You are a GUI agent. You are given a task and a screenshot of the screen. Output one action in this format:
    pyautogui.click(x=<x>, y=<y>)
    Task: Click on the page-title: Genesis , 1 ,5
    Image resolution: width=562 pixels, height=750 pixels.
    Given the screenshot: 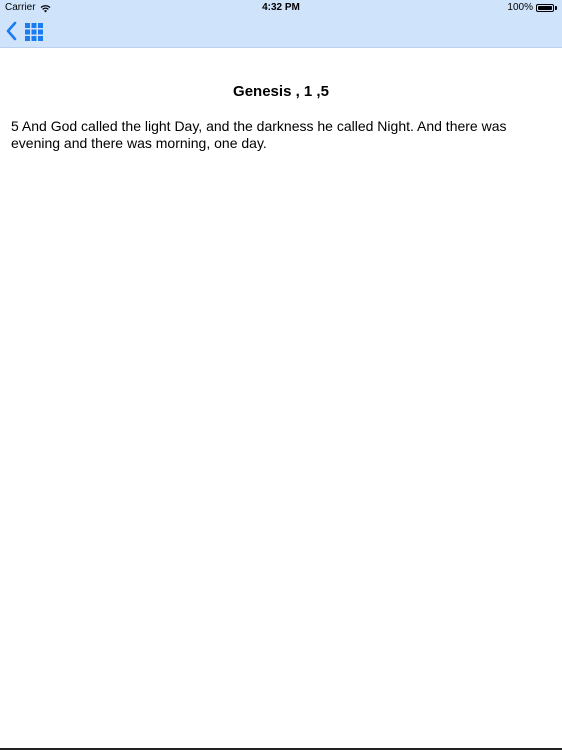 What is the action you would take?
    pyautogui.click(x=281, y=91)
    